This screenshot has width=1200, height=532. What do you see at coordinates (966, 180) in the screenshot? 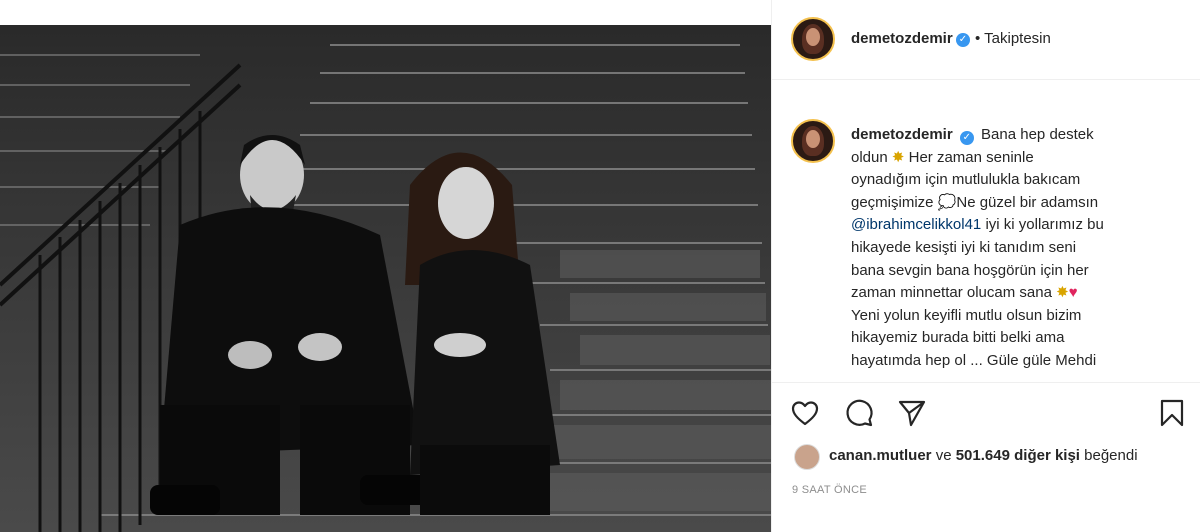
I see `caption-line: oynadığım için mutlulukla bakıcam` at bounding box center [966, 180].